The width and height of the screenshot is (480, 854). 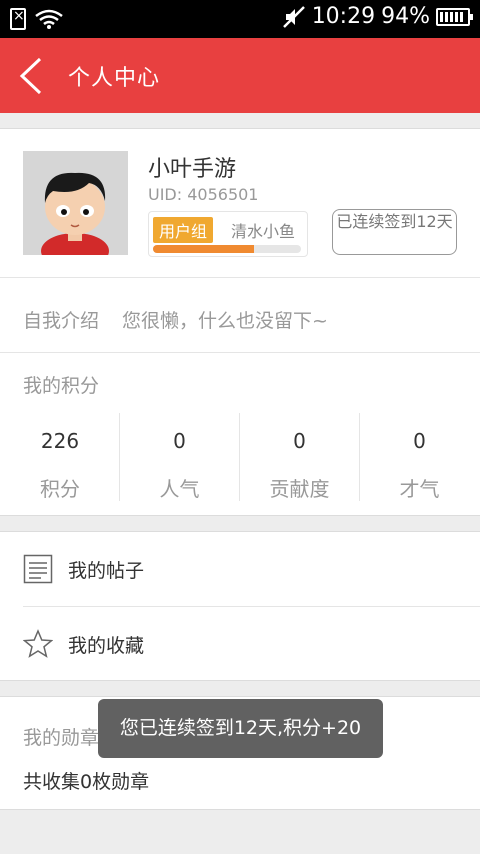 What do you see at coordinates (203, 194) in the screenshot?
I see `user-id: UID: 4056501` at bounding box center [203, 194].